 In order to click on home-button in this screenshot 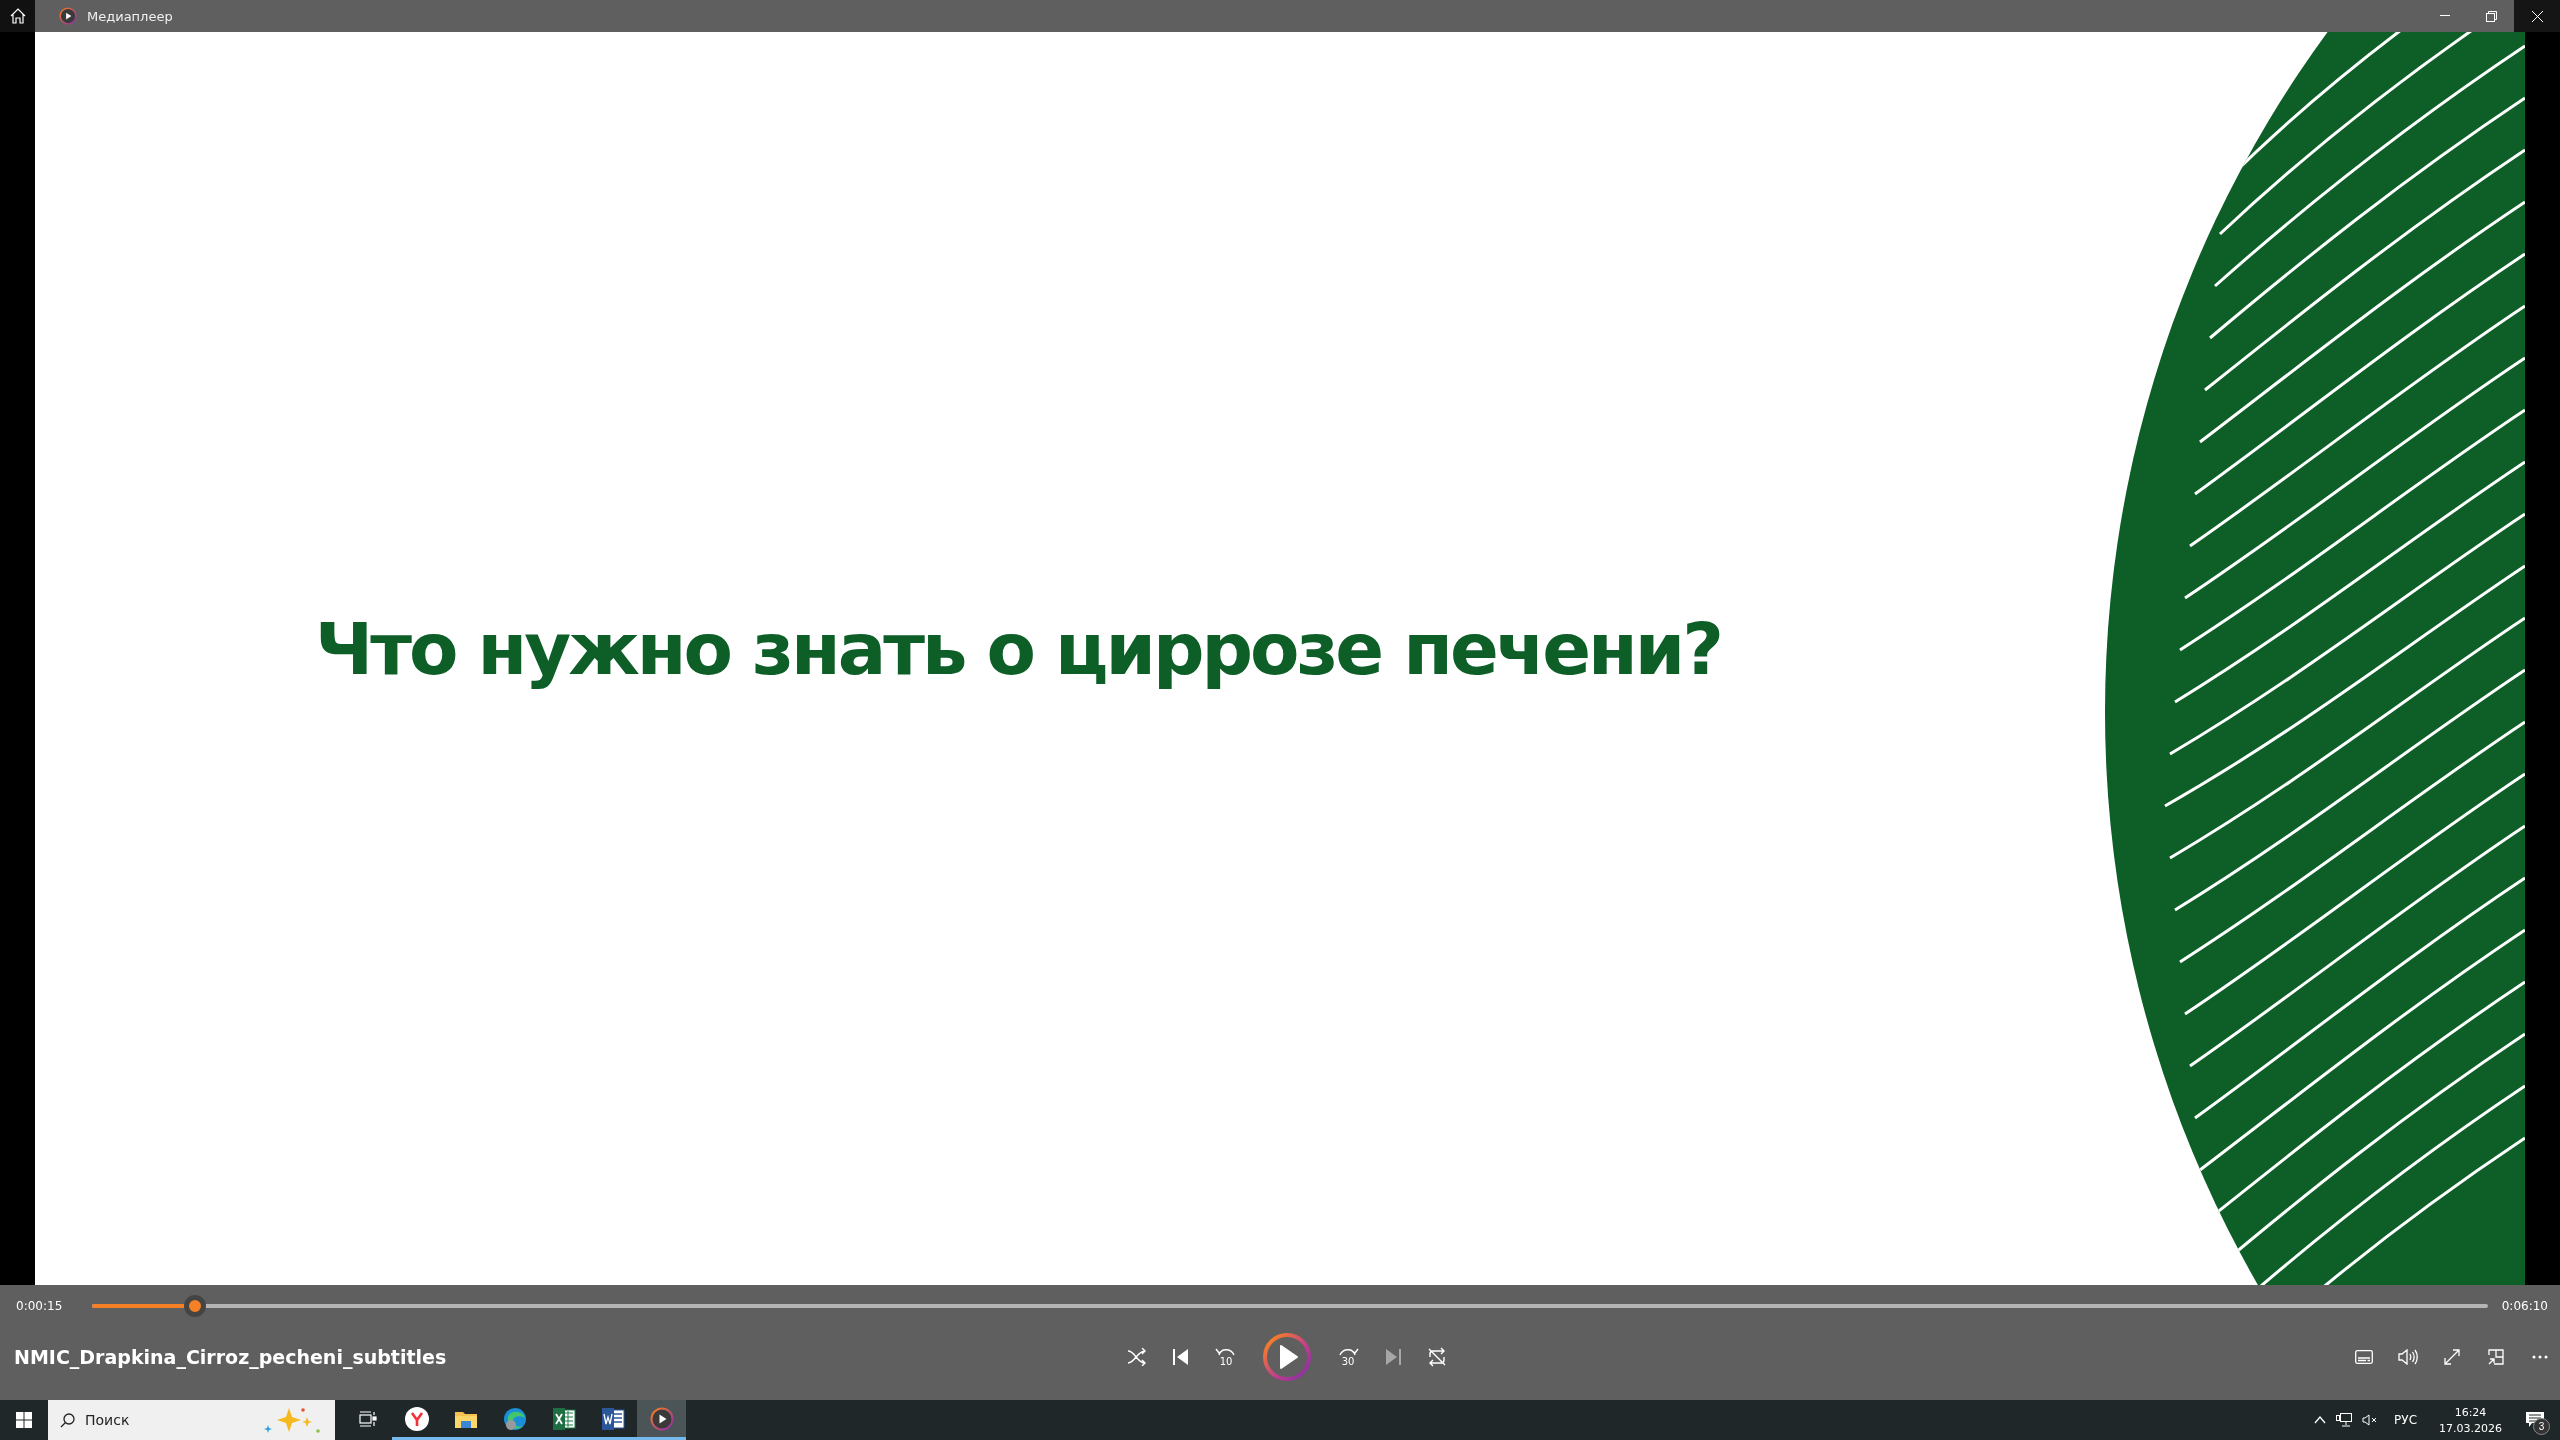, I will do `click(17, 16)`.